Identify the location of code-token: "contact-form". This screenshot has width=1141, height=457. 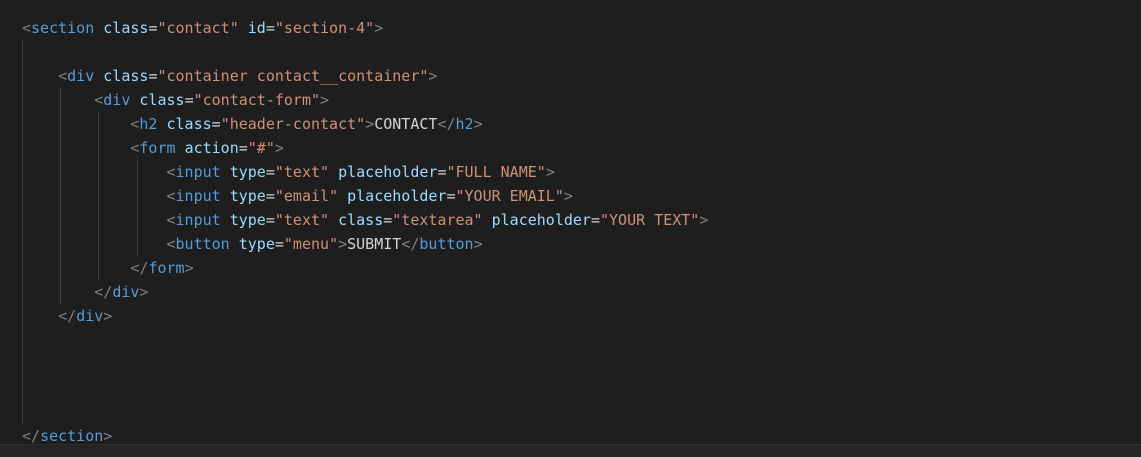
(257, 100).